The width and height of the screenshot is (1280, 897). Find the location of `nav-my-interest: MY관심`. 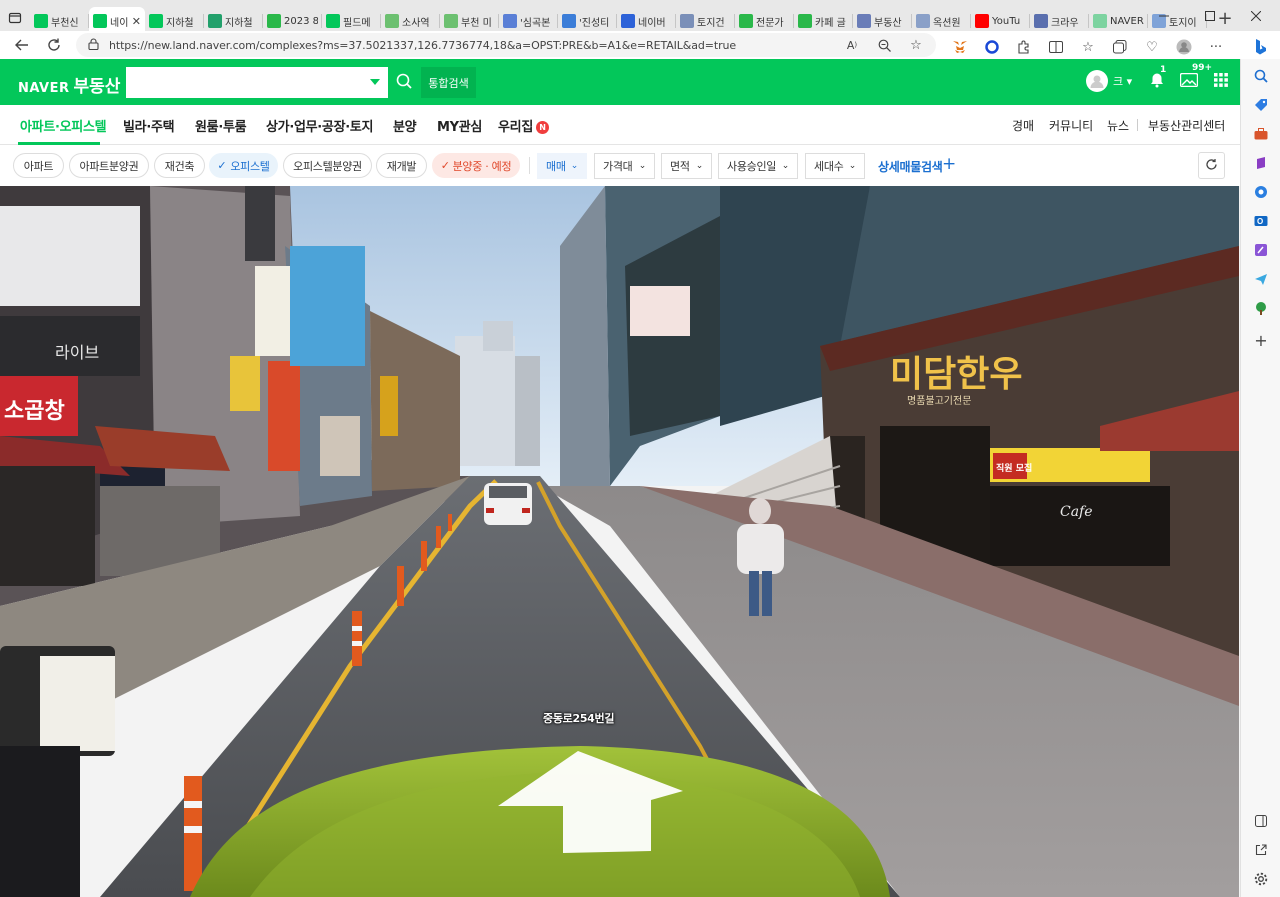

nav-my-interest: MY관심 is located at coordinates (459, 125).